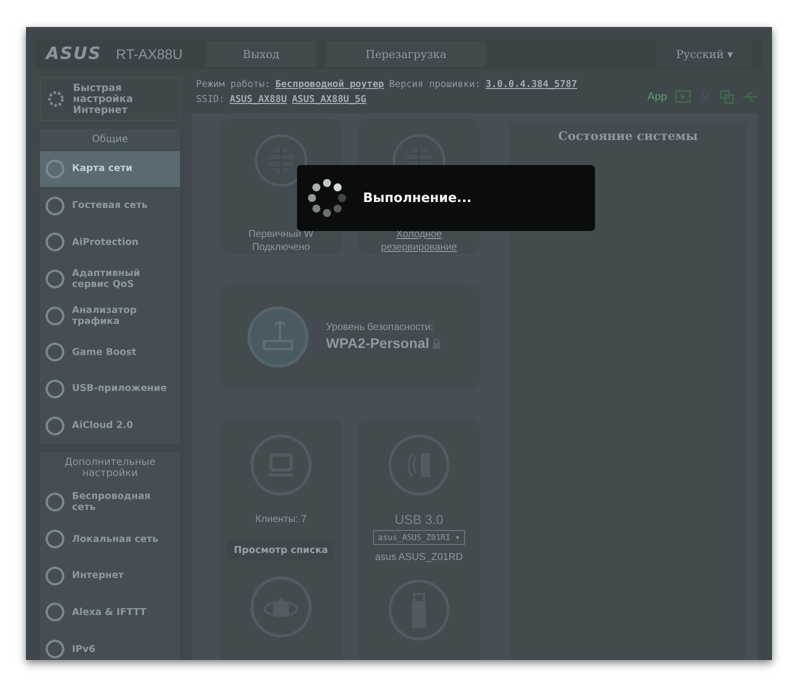 The image size is (800, 688). I want to click on sidebar-item: Гостевая сеть, so click(110, 205).